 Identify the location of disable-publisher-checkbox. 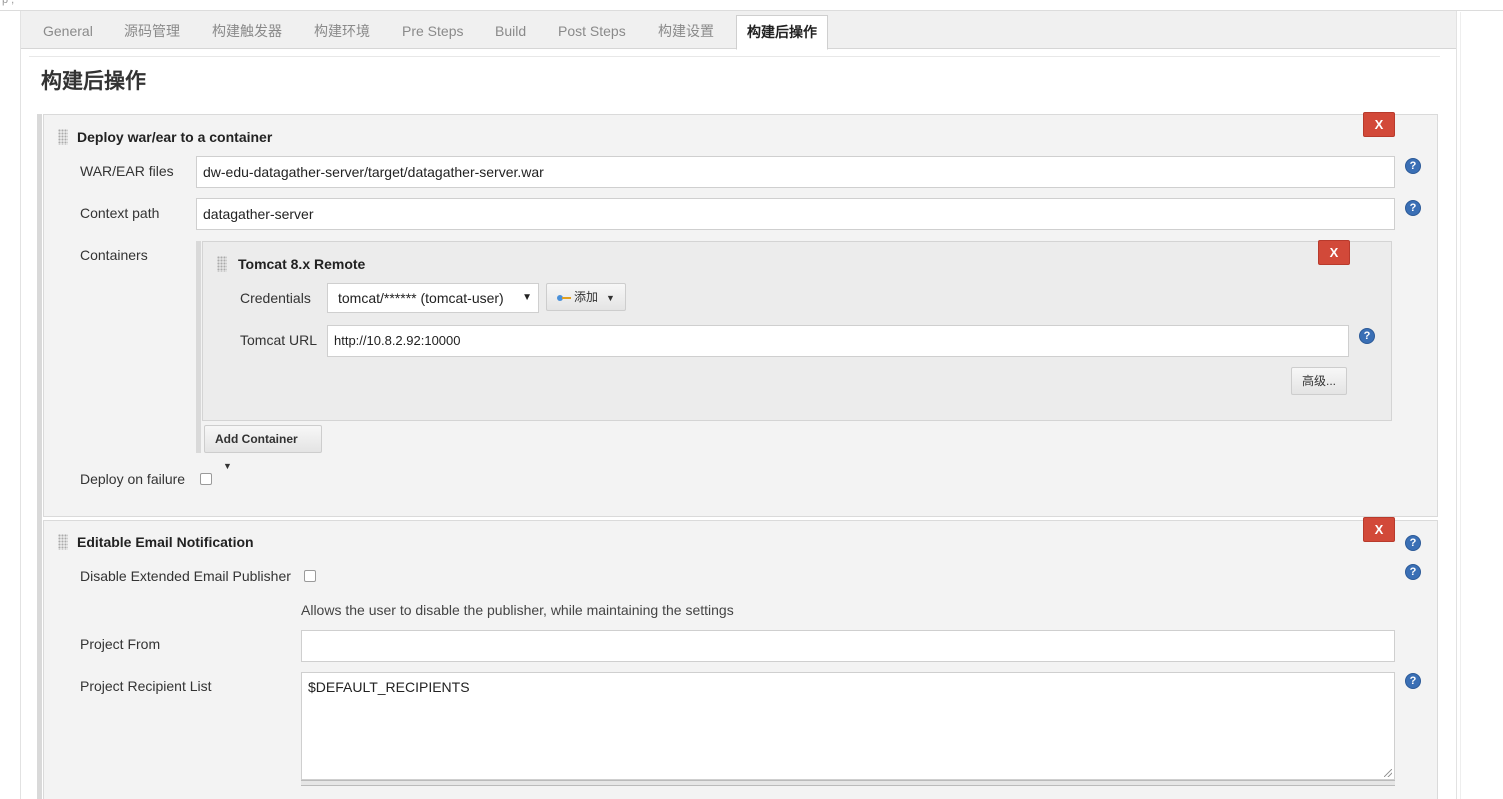
(310, 576).